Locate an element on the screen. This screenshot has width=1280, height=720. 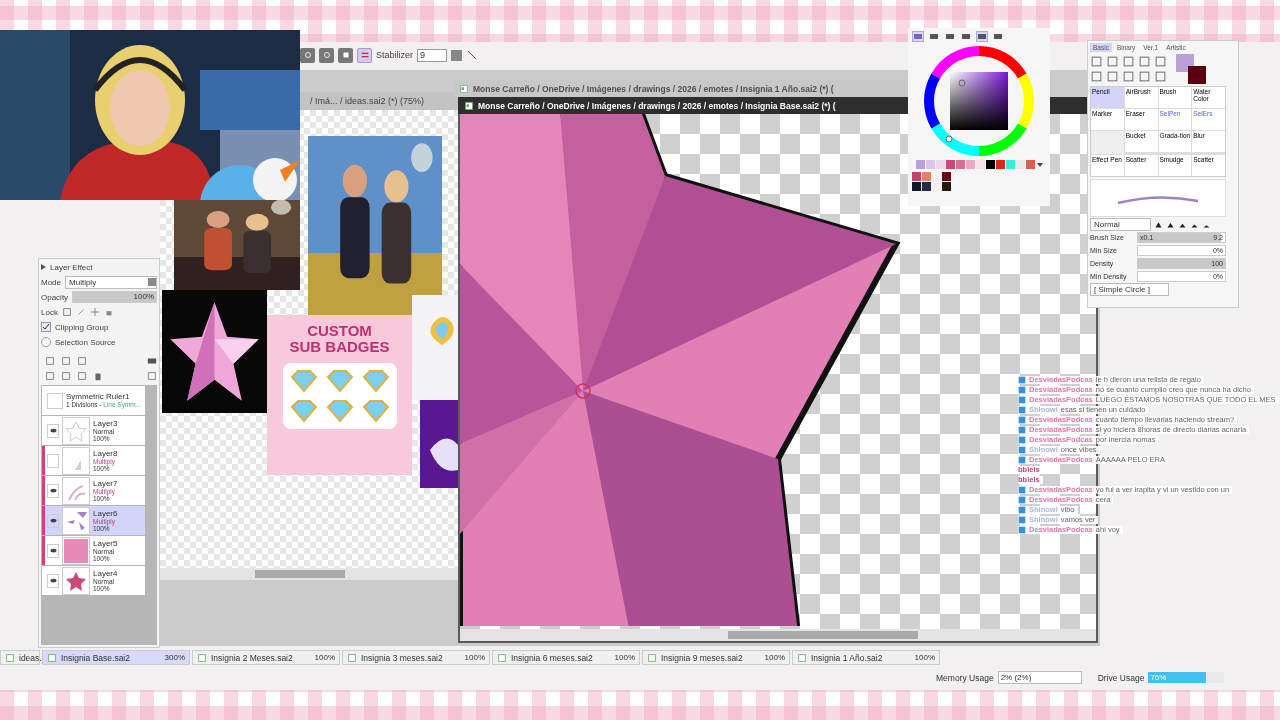
line-tool-icon is located at coordinates (472, 55).